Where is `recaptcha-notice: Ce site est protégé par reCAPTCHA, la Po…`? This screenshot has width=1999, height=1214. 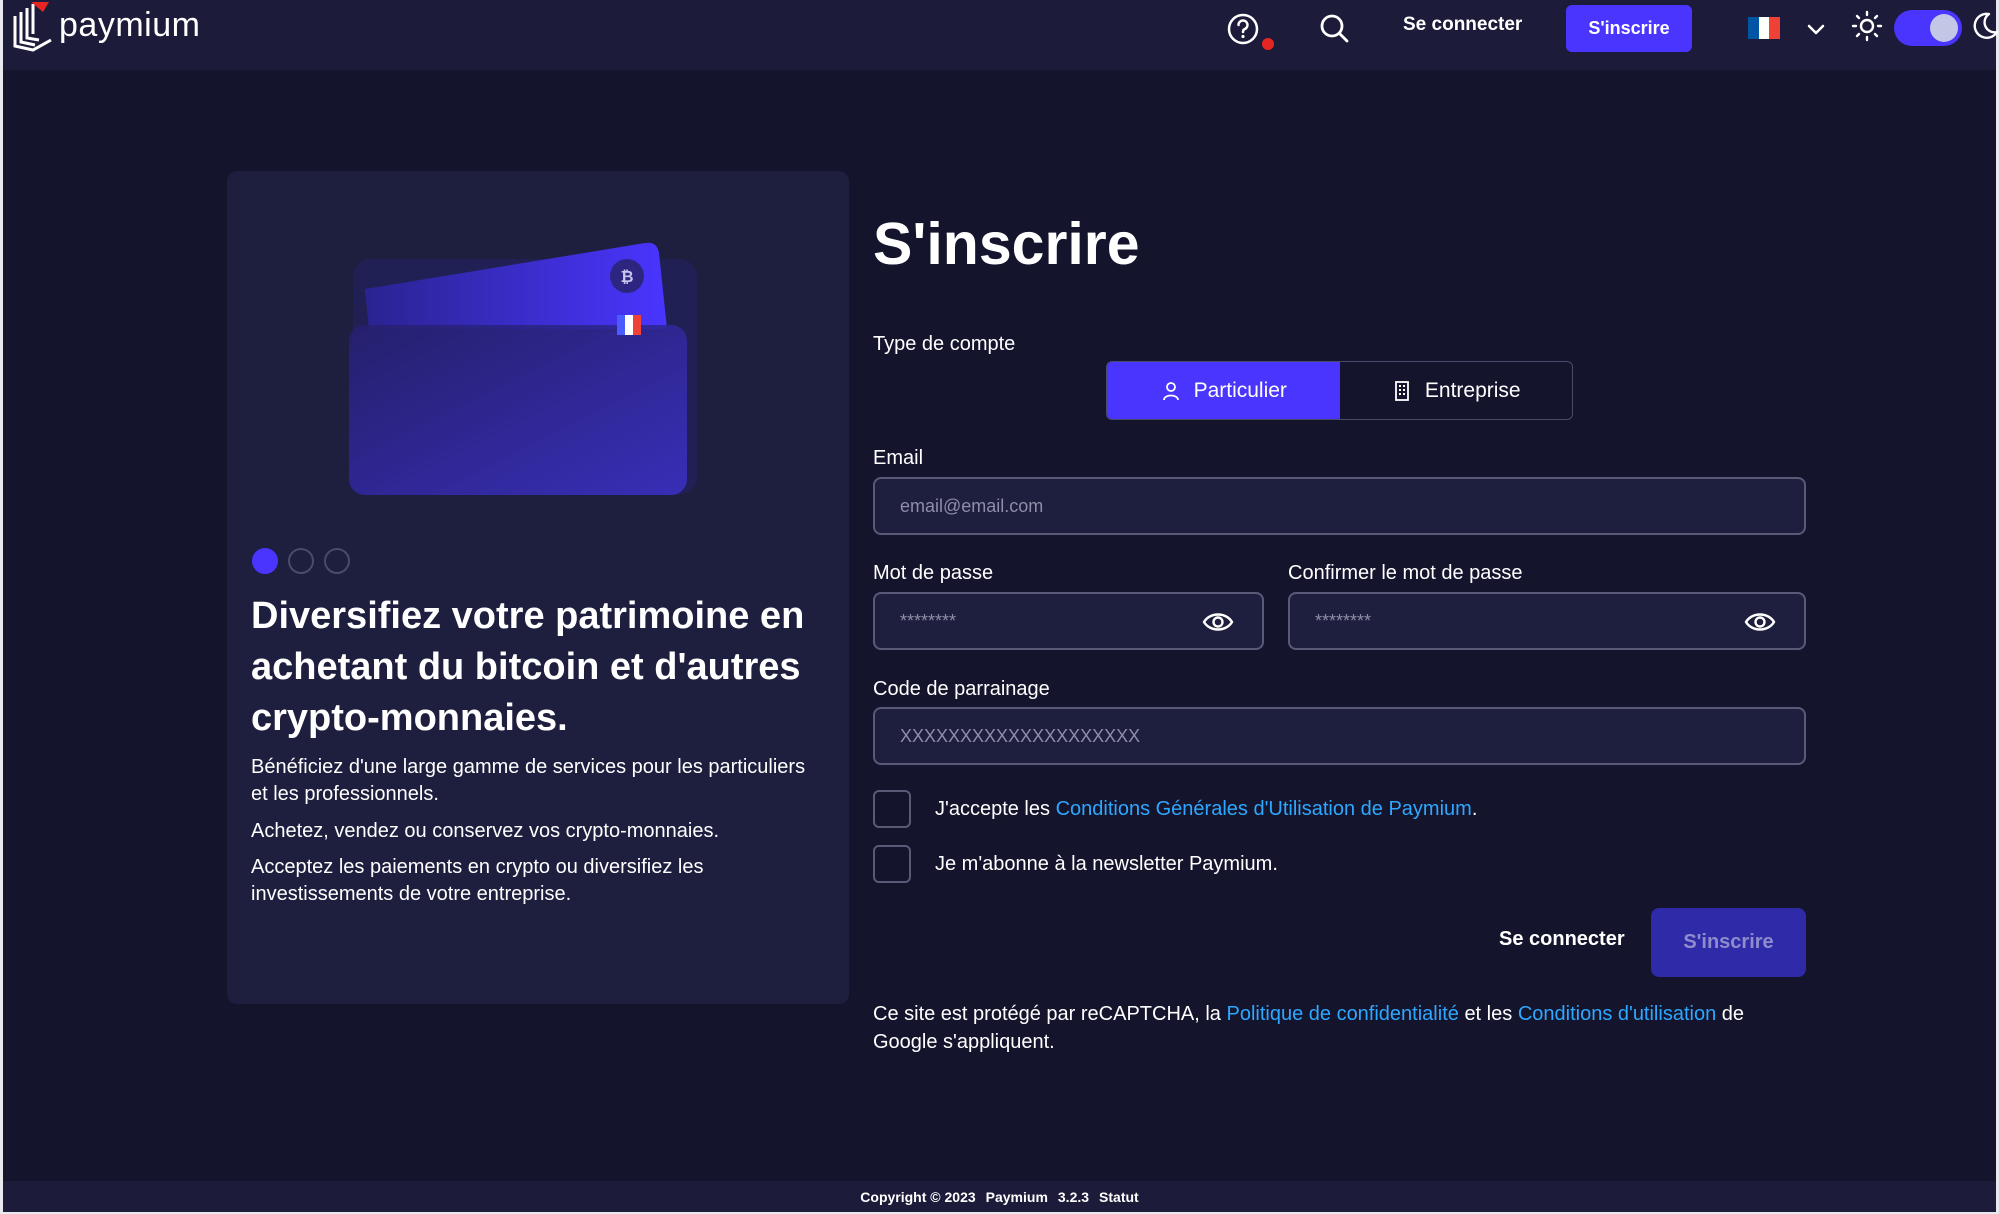 recaptcha-notice: Ce site est protégé par reCAPTCHA, la Po… is located at coordinates (1343, 1028).